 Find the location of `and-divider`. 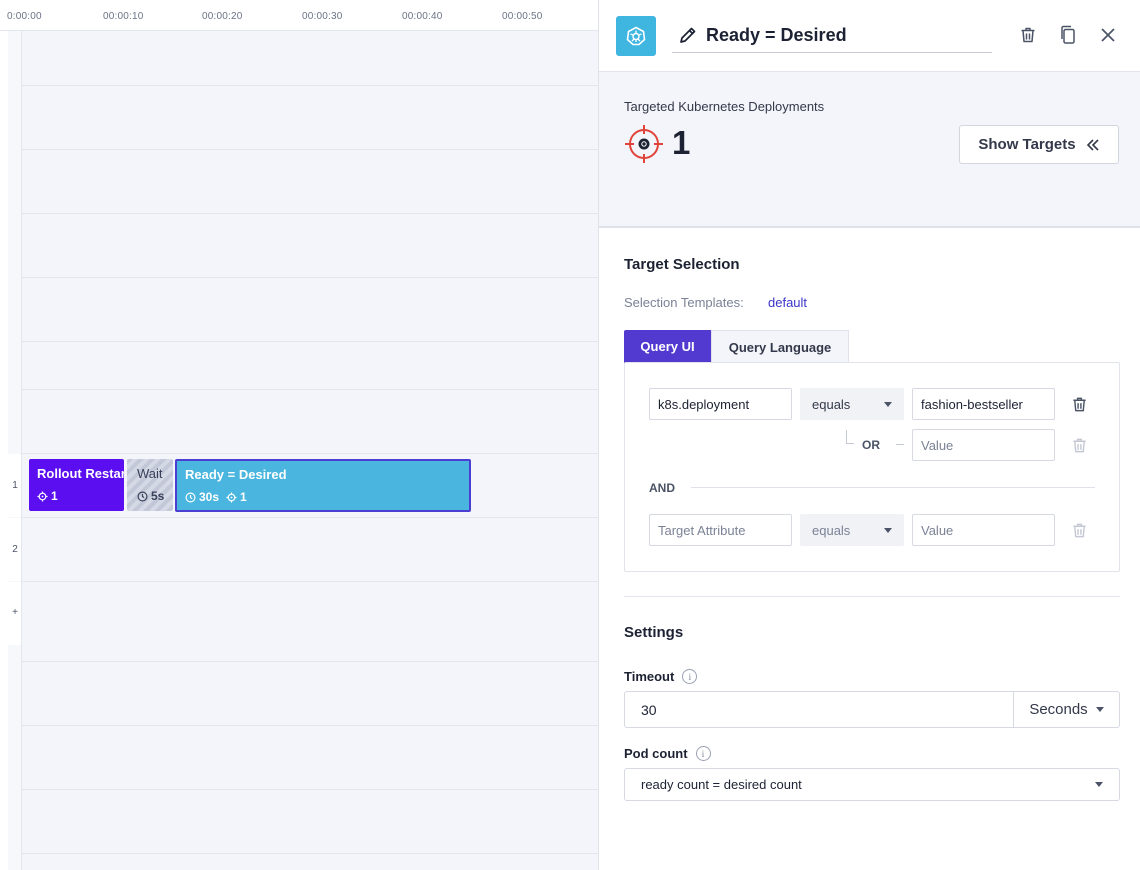

and-divider is located at coordinates (893, 487).